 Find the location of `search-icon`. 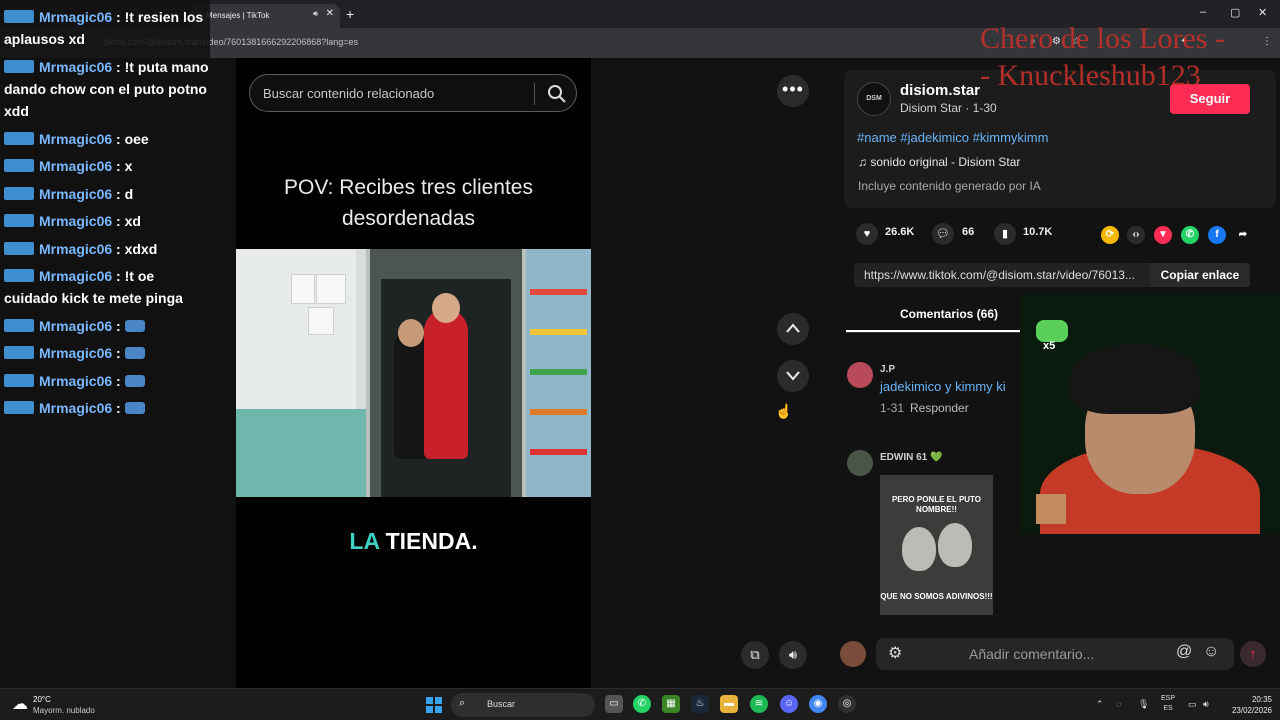

search-icon is located at coordinates (557, 94).